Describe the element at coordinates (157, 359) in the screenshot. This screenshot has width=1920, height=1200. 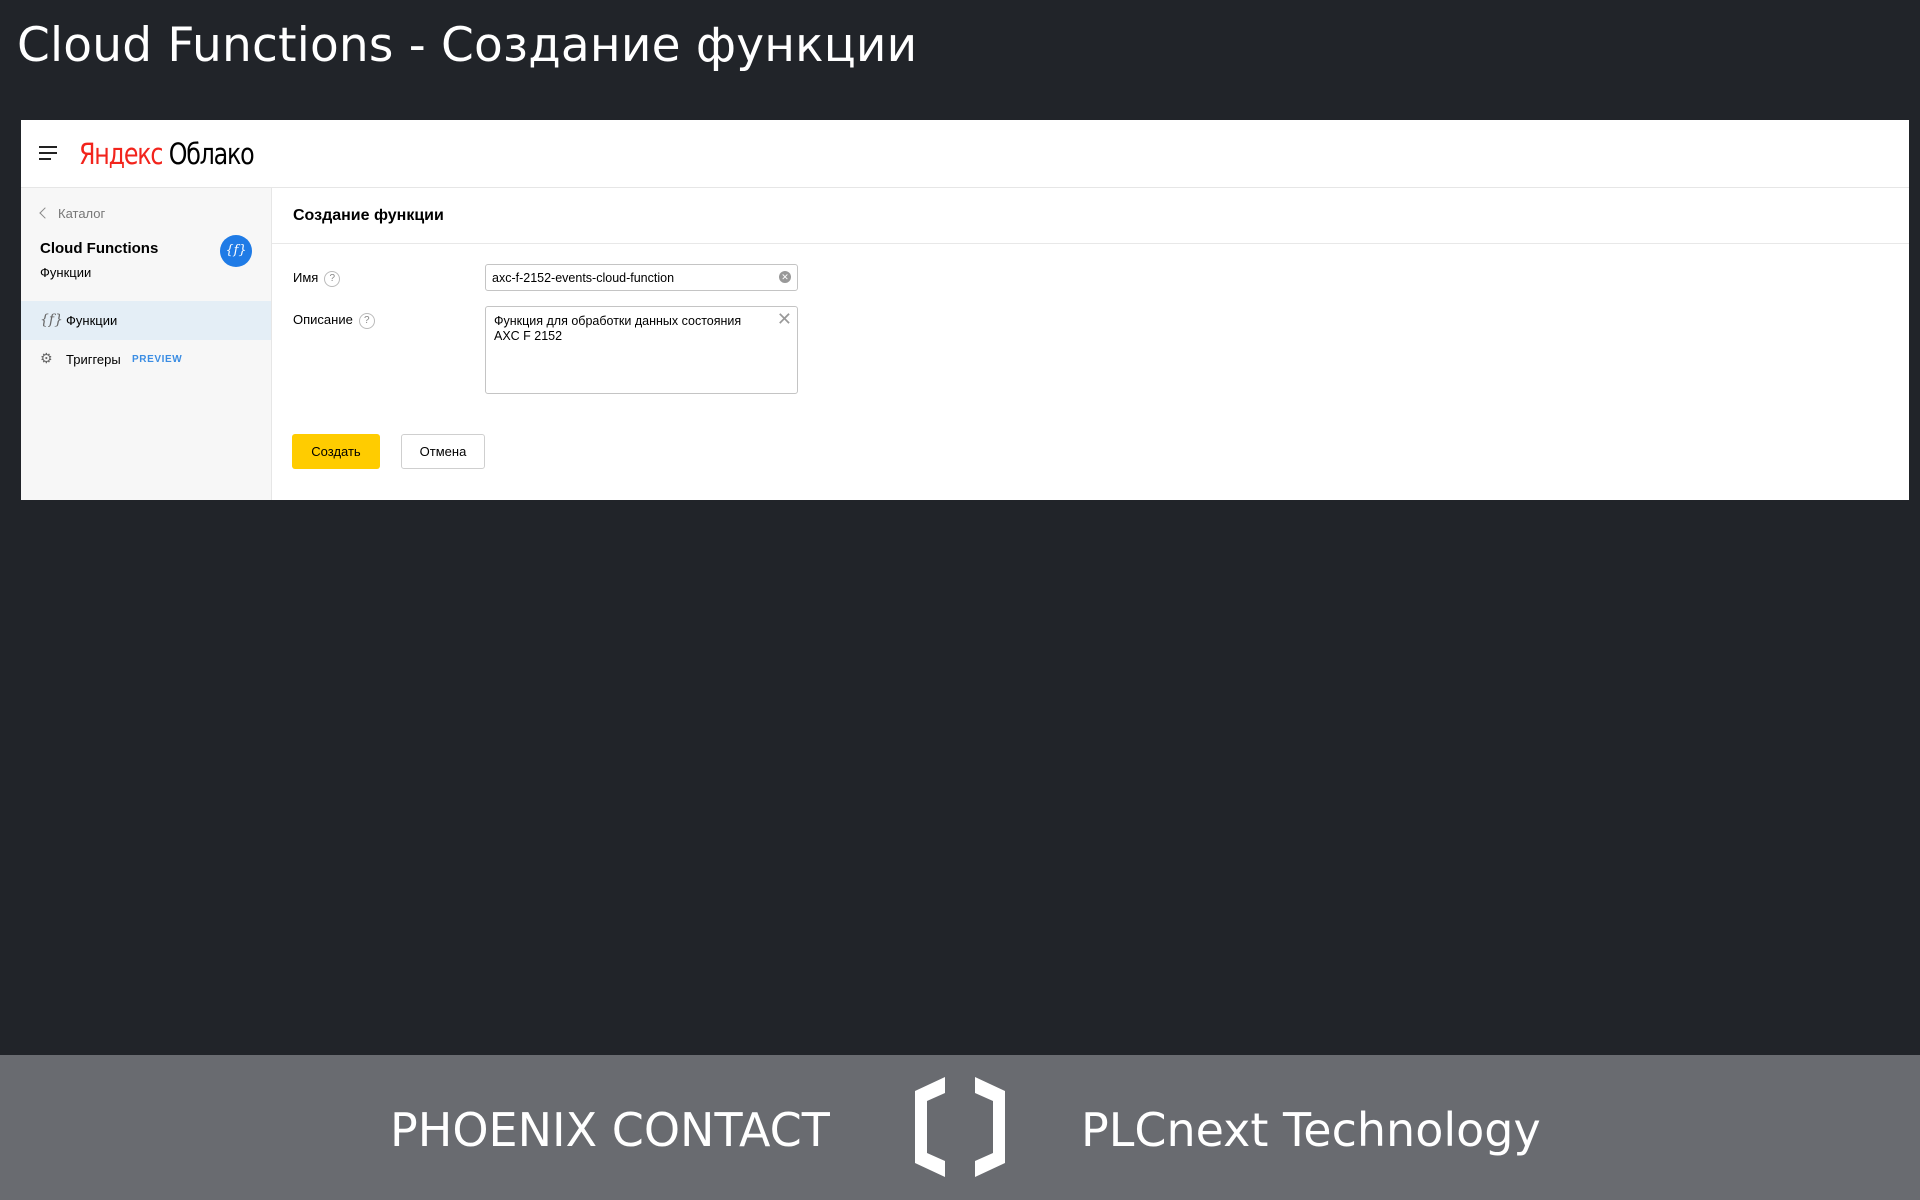
I see `preview-badge: PREVIEW` at that location.